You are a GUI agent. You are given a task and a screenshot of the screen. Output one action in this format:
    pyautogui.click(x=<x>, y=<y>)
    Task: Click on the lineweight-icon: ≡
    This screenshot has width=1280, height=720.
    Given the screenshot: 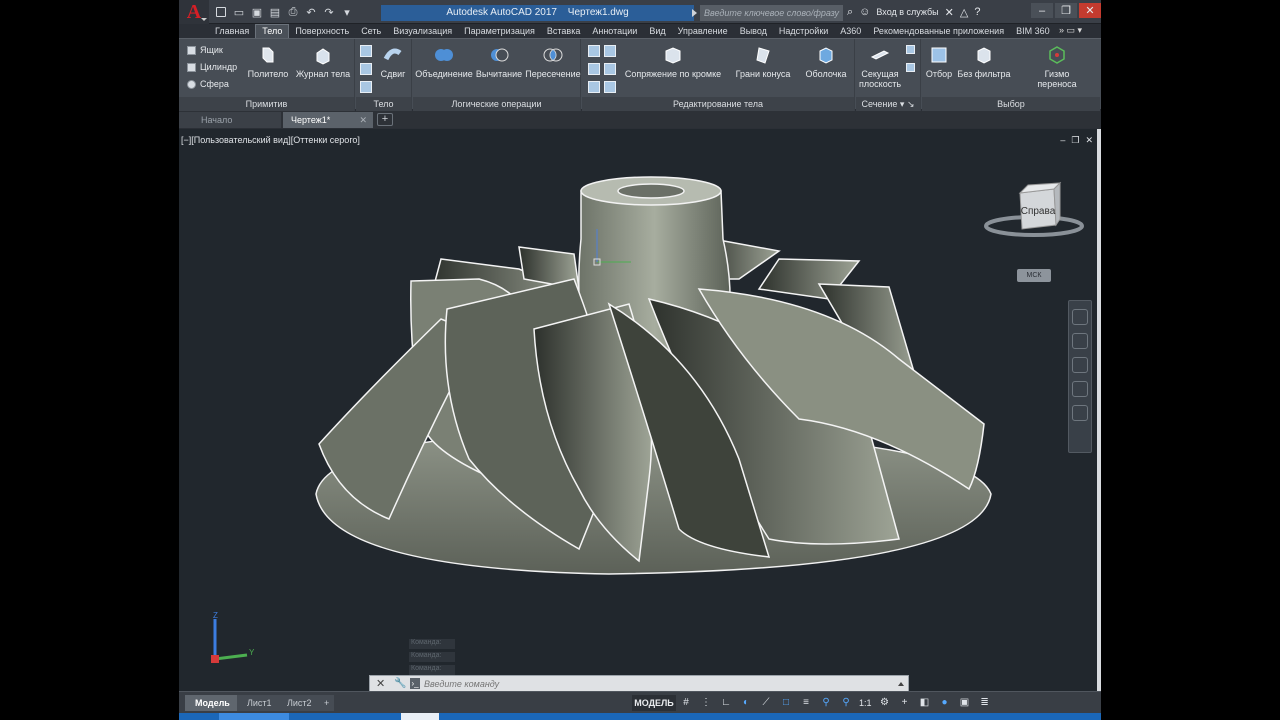 What is the action you would take?
    pyautogui.click(x=806, y=703)
    